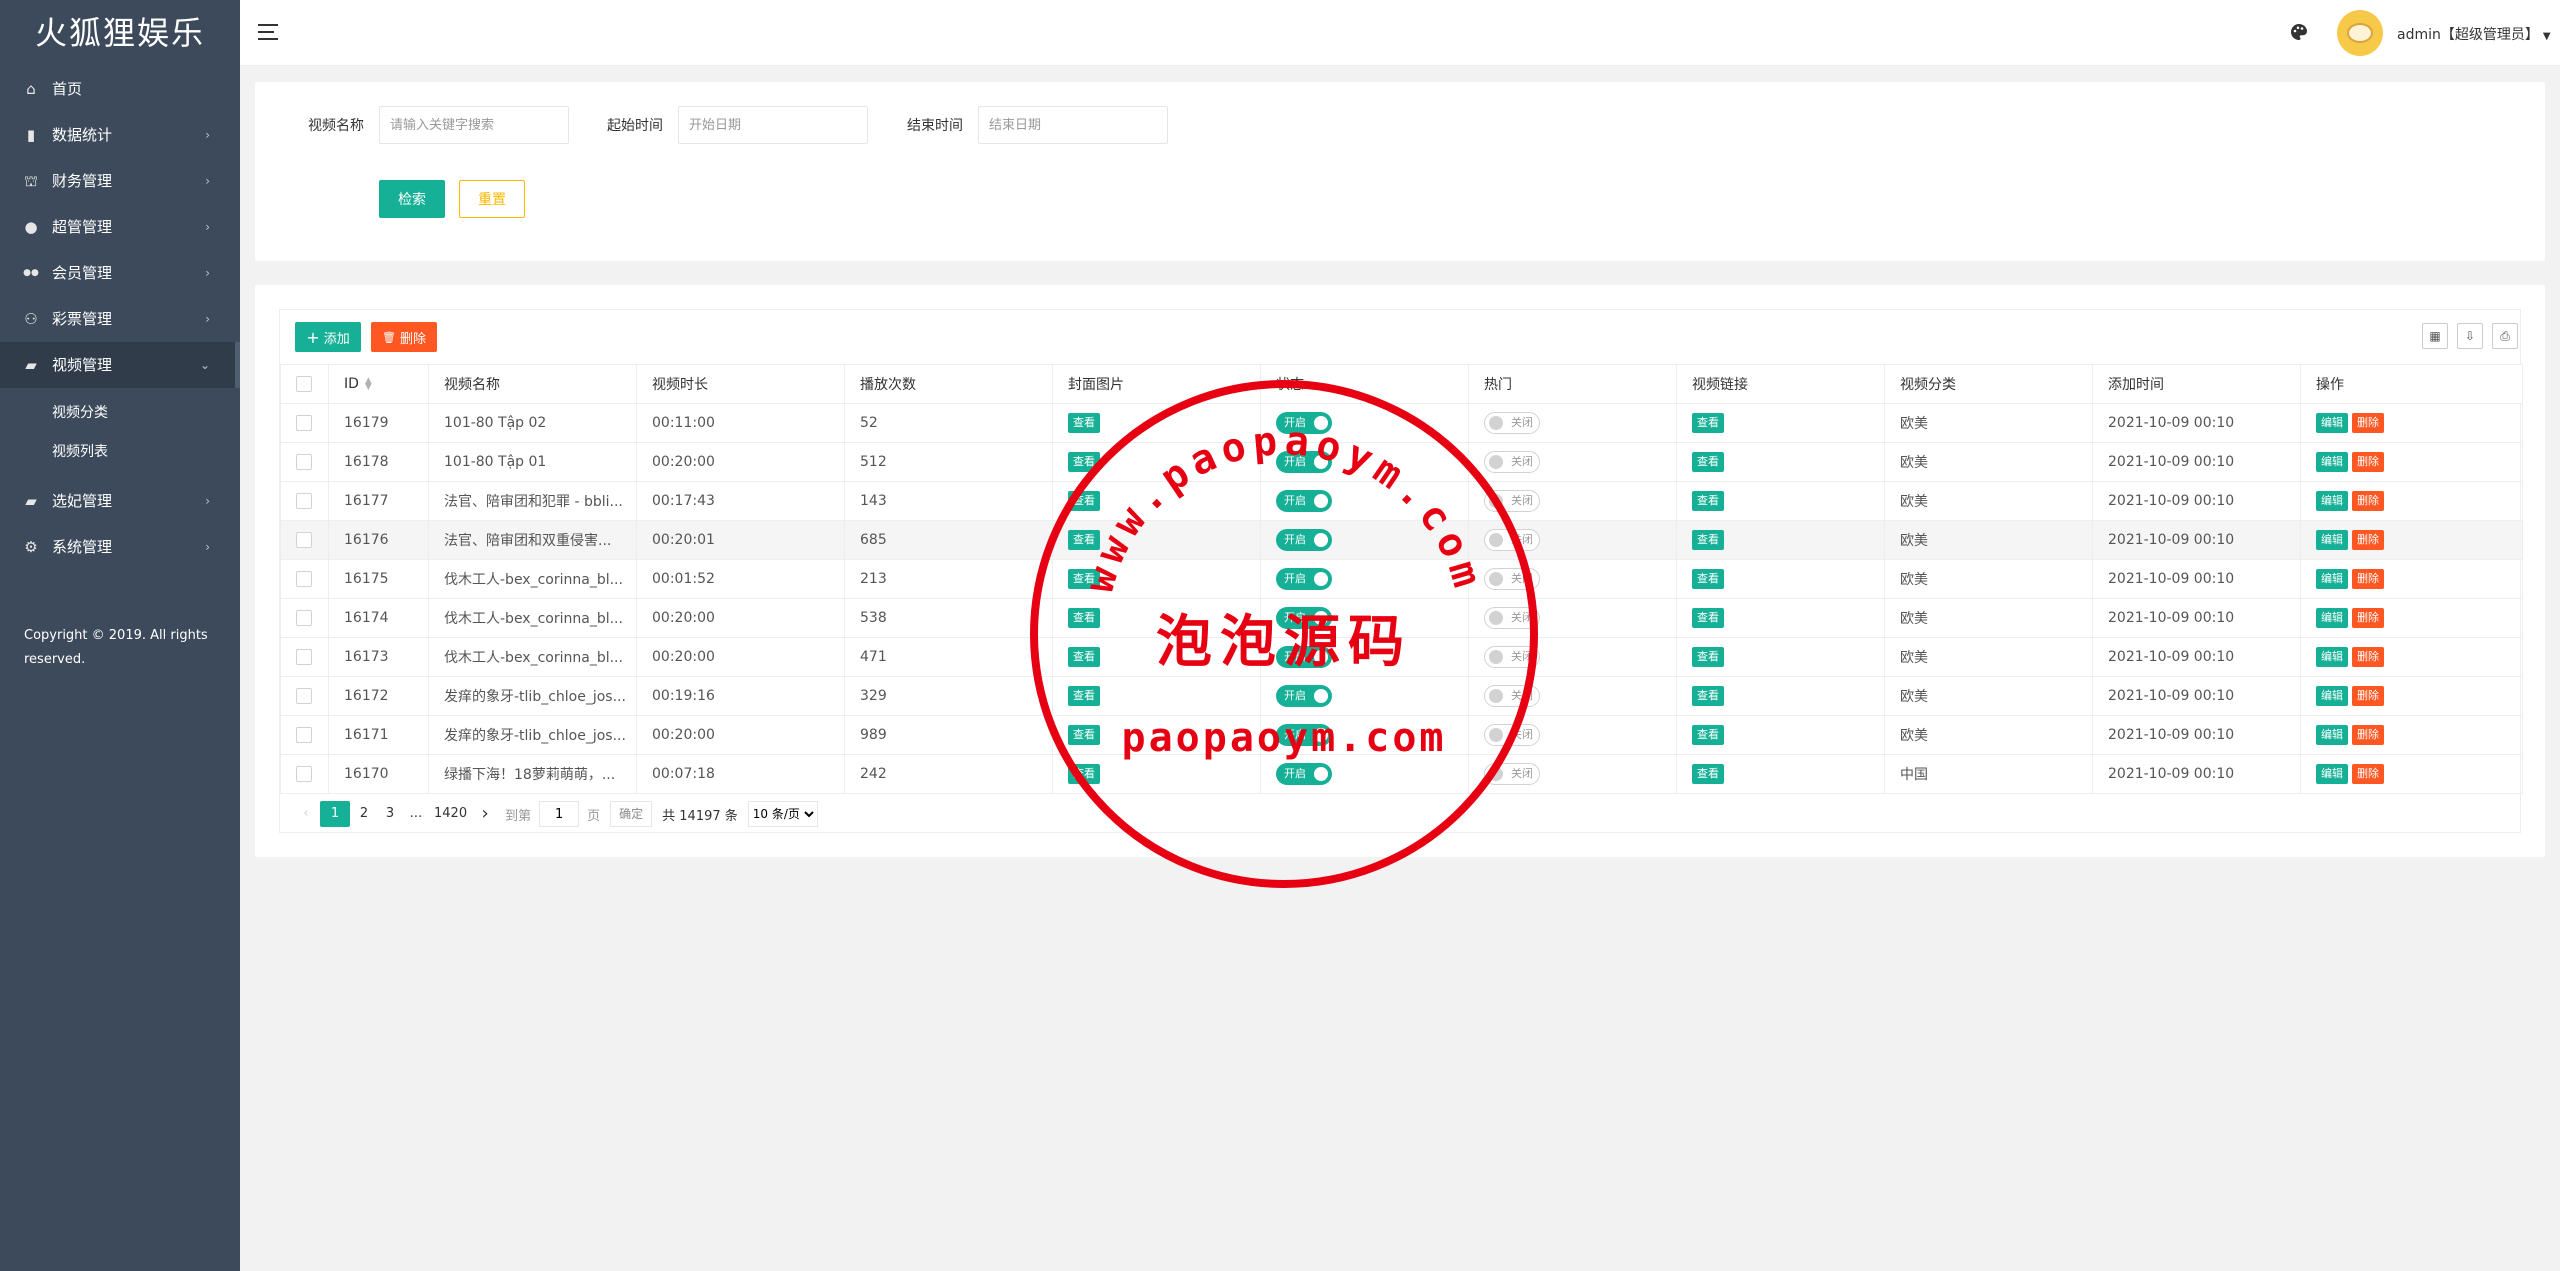  I want to click on last-page-button: 1420, so click(450, 814).